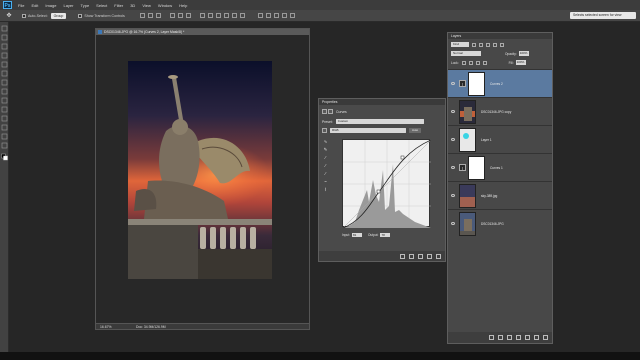 This screenshot has width=640, height=360. What do you see at coordinates (411, 256) in the screenshot?
I see `view-previous-icon` at bounding box center [411, 256].